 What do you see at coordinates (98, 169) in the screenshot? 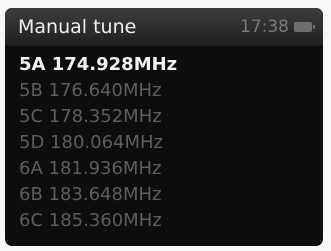
I see `channel-item-6a: 6A 181.936MHz` at bounding box center [98, 169].